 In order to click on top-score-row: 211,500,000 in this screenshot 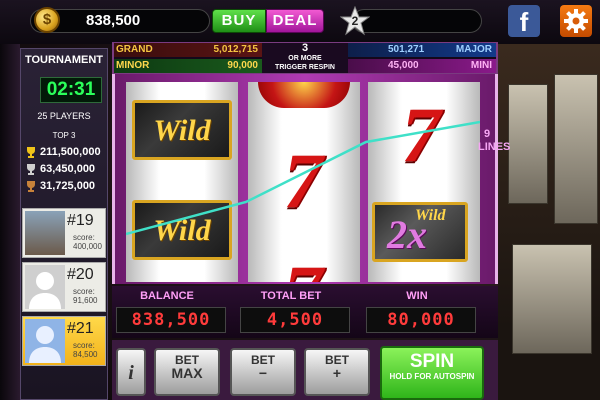, I will do `click(66, 152)`.